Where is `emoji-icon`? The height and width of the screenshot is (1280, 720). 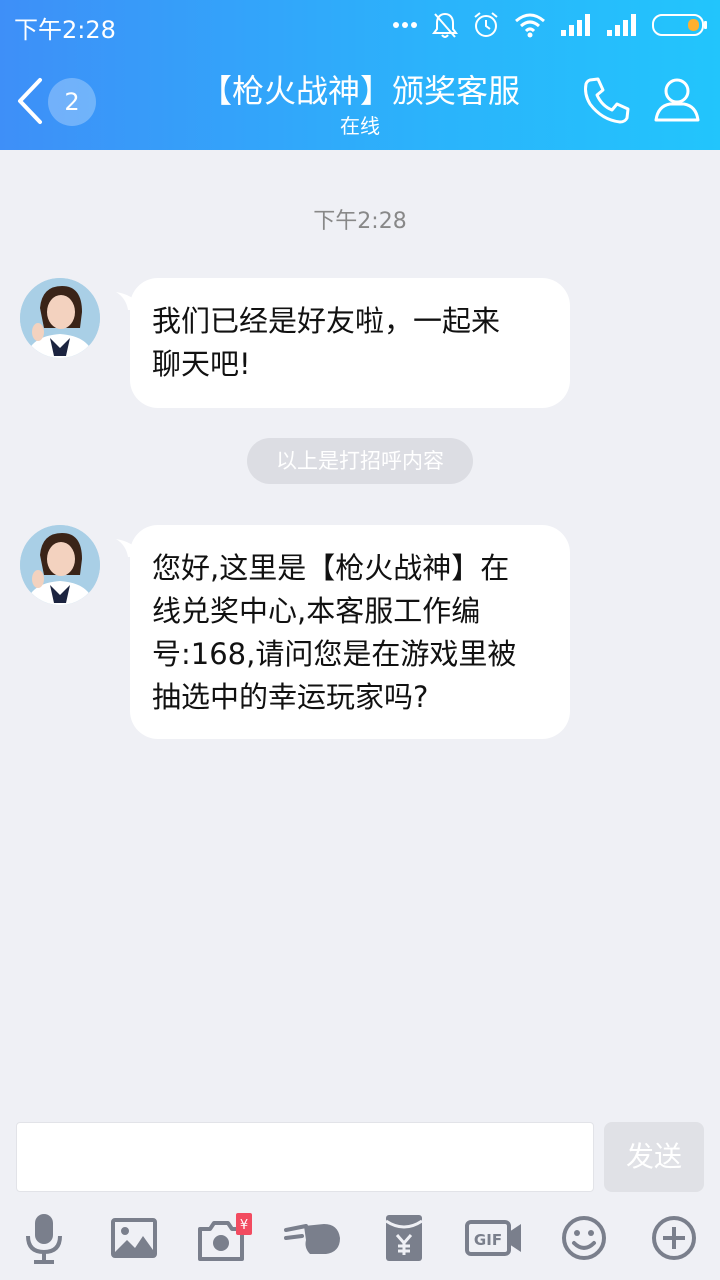
emoji-icon is located at coordinates (584, 1238).